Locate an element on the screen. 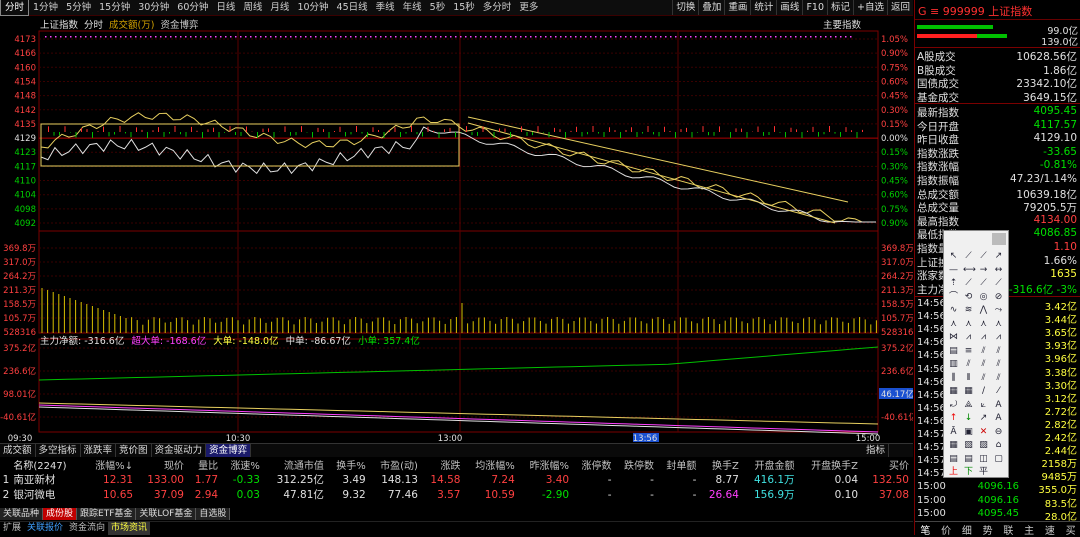 This screenshot has width=1080, height=537. tab-30min: 30分钟 is located at coordinates (153, 7).